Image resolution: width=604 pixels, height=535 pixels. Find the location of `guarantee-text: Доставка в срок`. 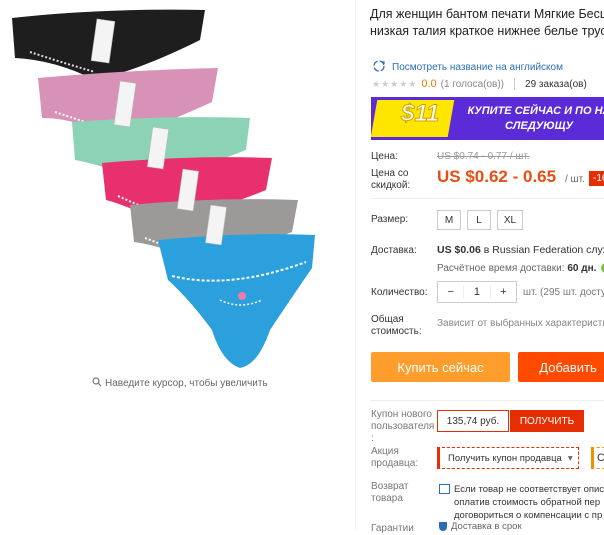

guarantee-text: Доставка в срок is located at coordinates (486, 526).